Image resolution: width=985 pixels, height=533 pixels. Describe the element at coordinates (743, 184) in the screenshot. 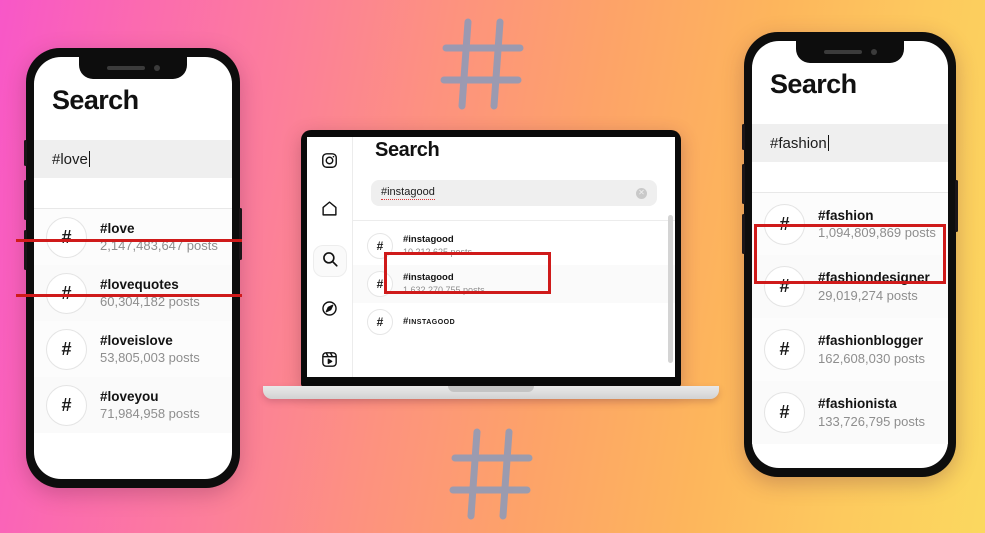

I see `phone-right-volume-up-button` at that location.